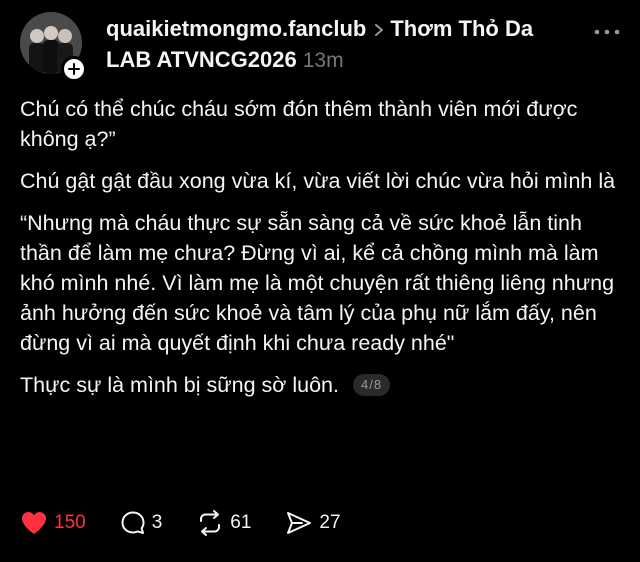 The height and width of the screenshot is (562, 640). Describe the element at coordinates (330, 522) in the screenshot. I see `share-count: 27` at that location.